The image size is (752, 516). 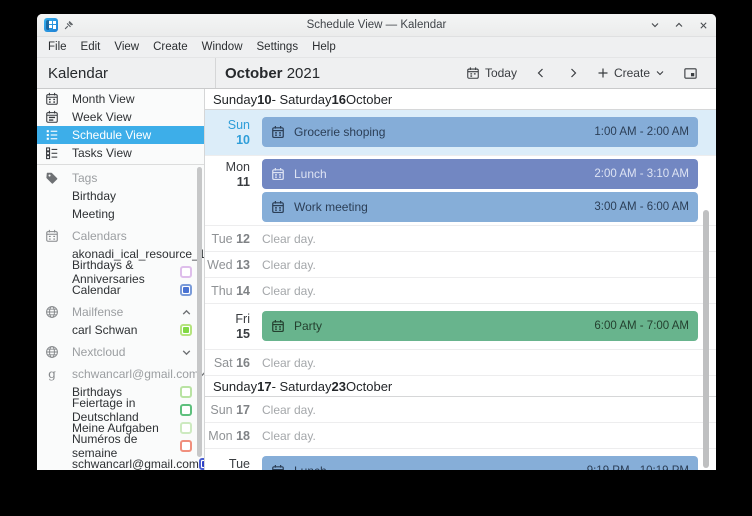 What do you see at coordinates (120, 272) in the screenshot?
I see `calendar-list-item: Birthdays & Anniversaries` at bounding box center [120, 272].